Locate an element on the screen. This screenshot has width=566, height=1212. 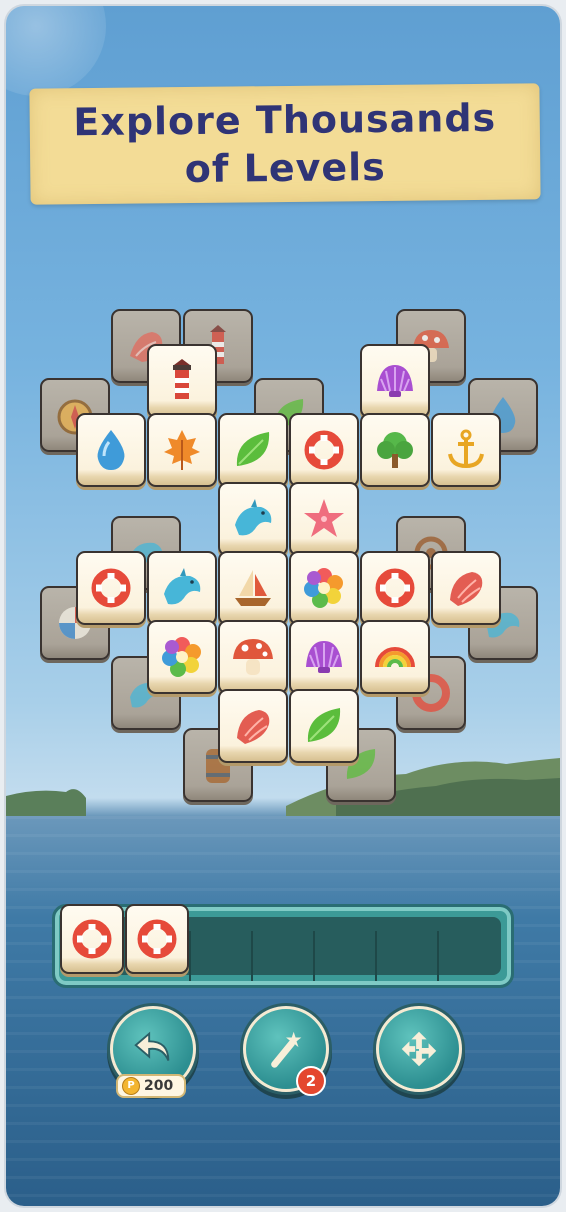
undo-cost: P 200 is located at coordinates (151, 1086).